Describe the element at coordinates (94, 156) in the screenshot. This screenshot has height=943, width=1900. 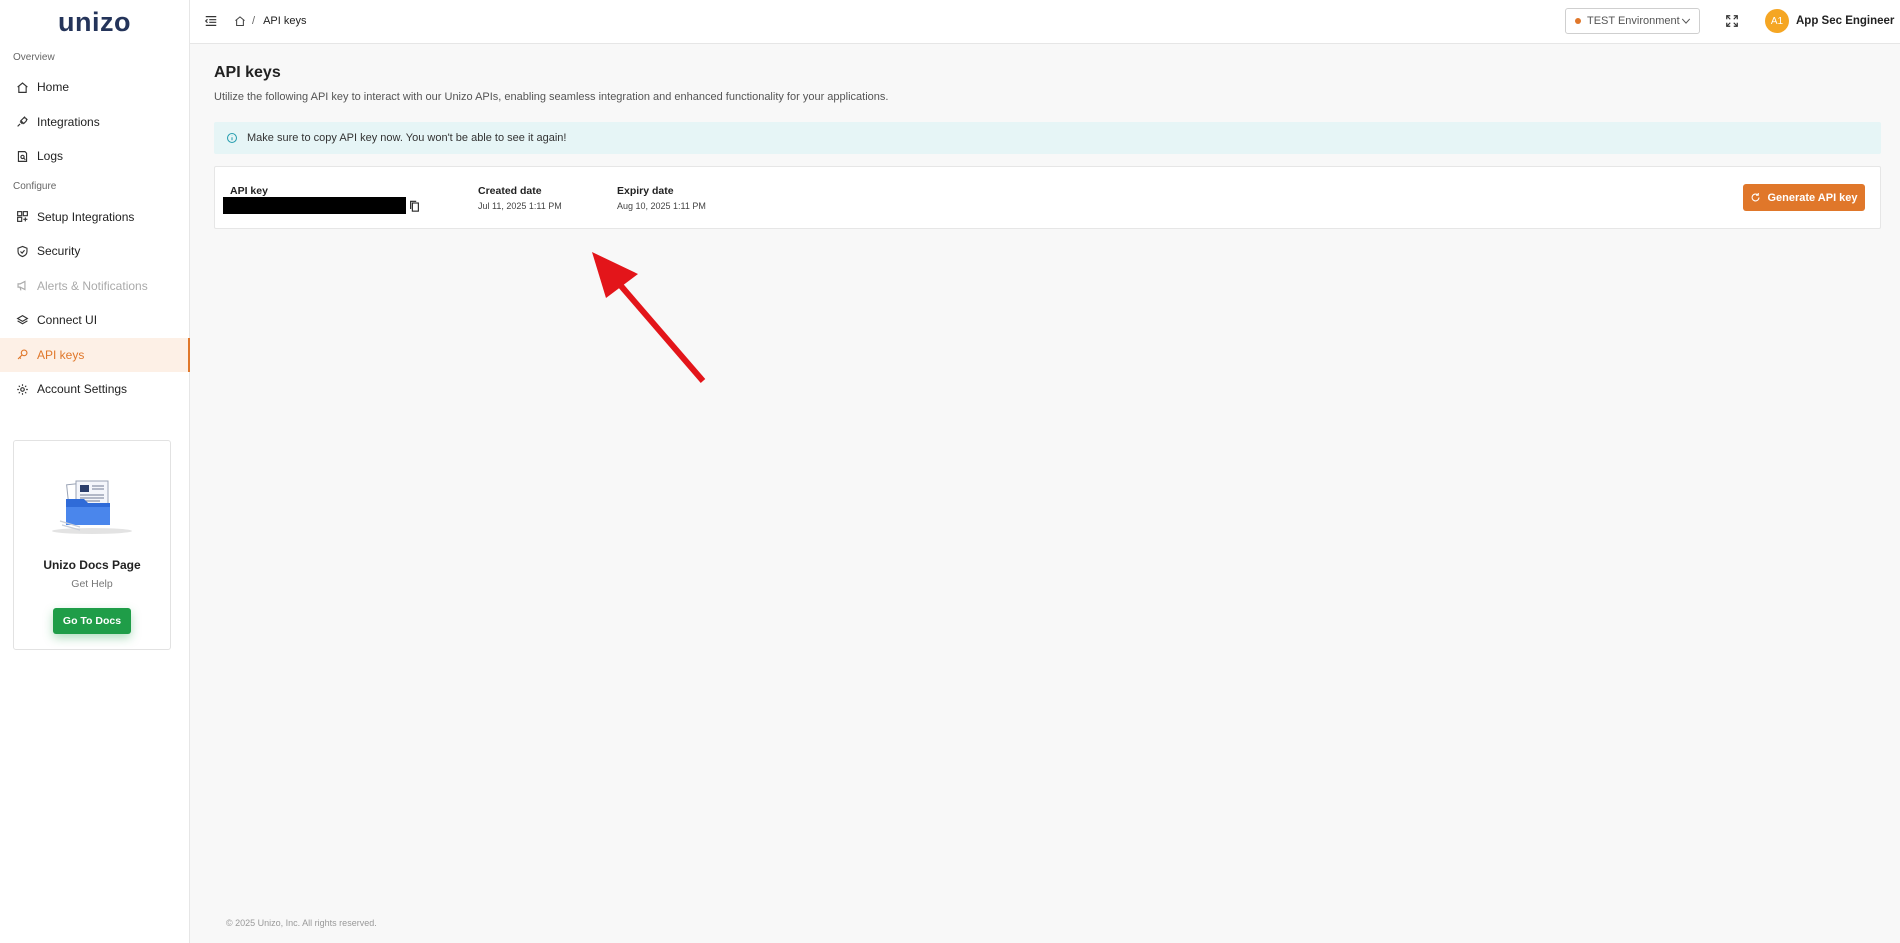
I see `sidebar-item-logs: Logs` at that location.